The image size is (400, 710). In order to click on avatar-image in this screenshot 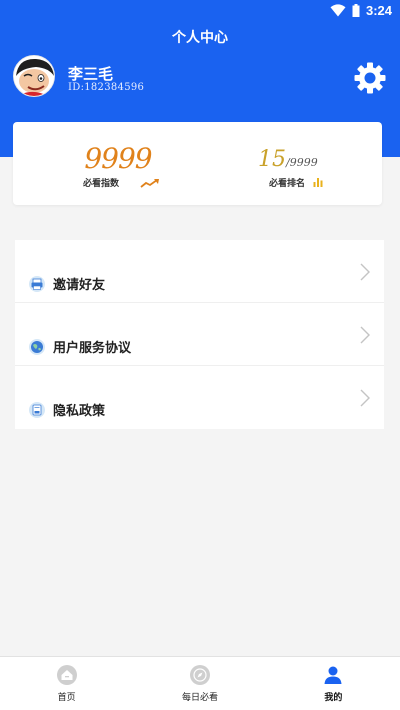, I will do `click(34, 76)`.